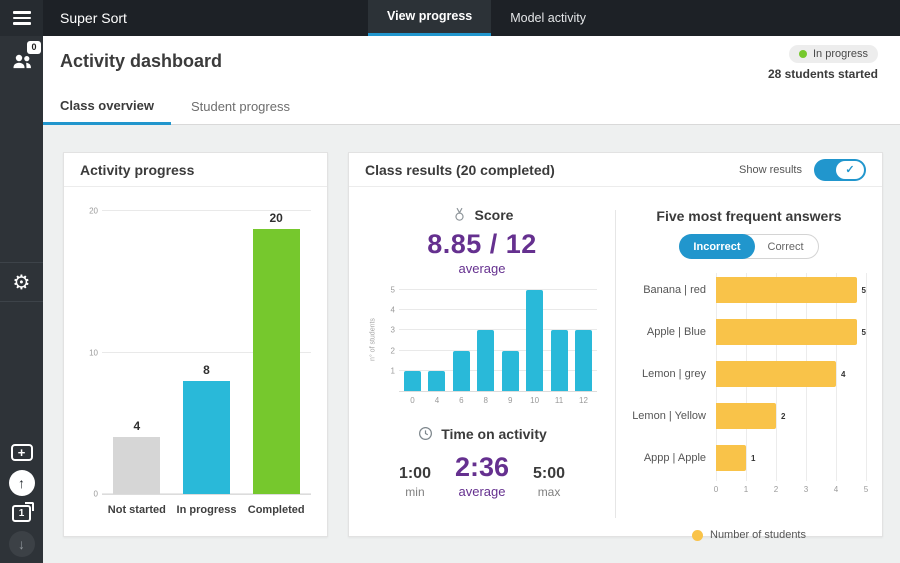  I want to click on x-tick-label: 2, so click(776, 489).